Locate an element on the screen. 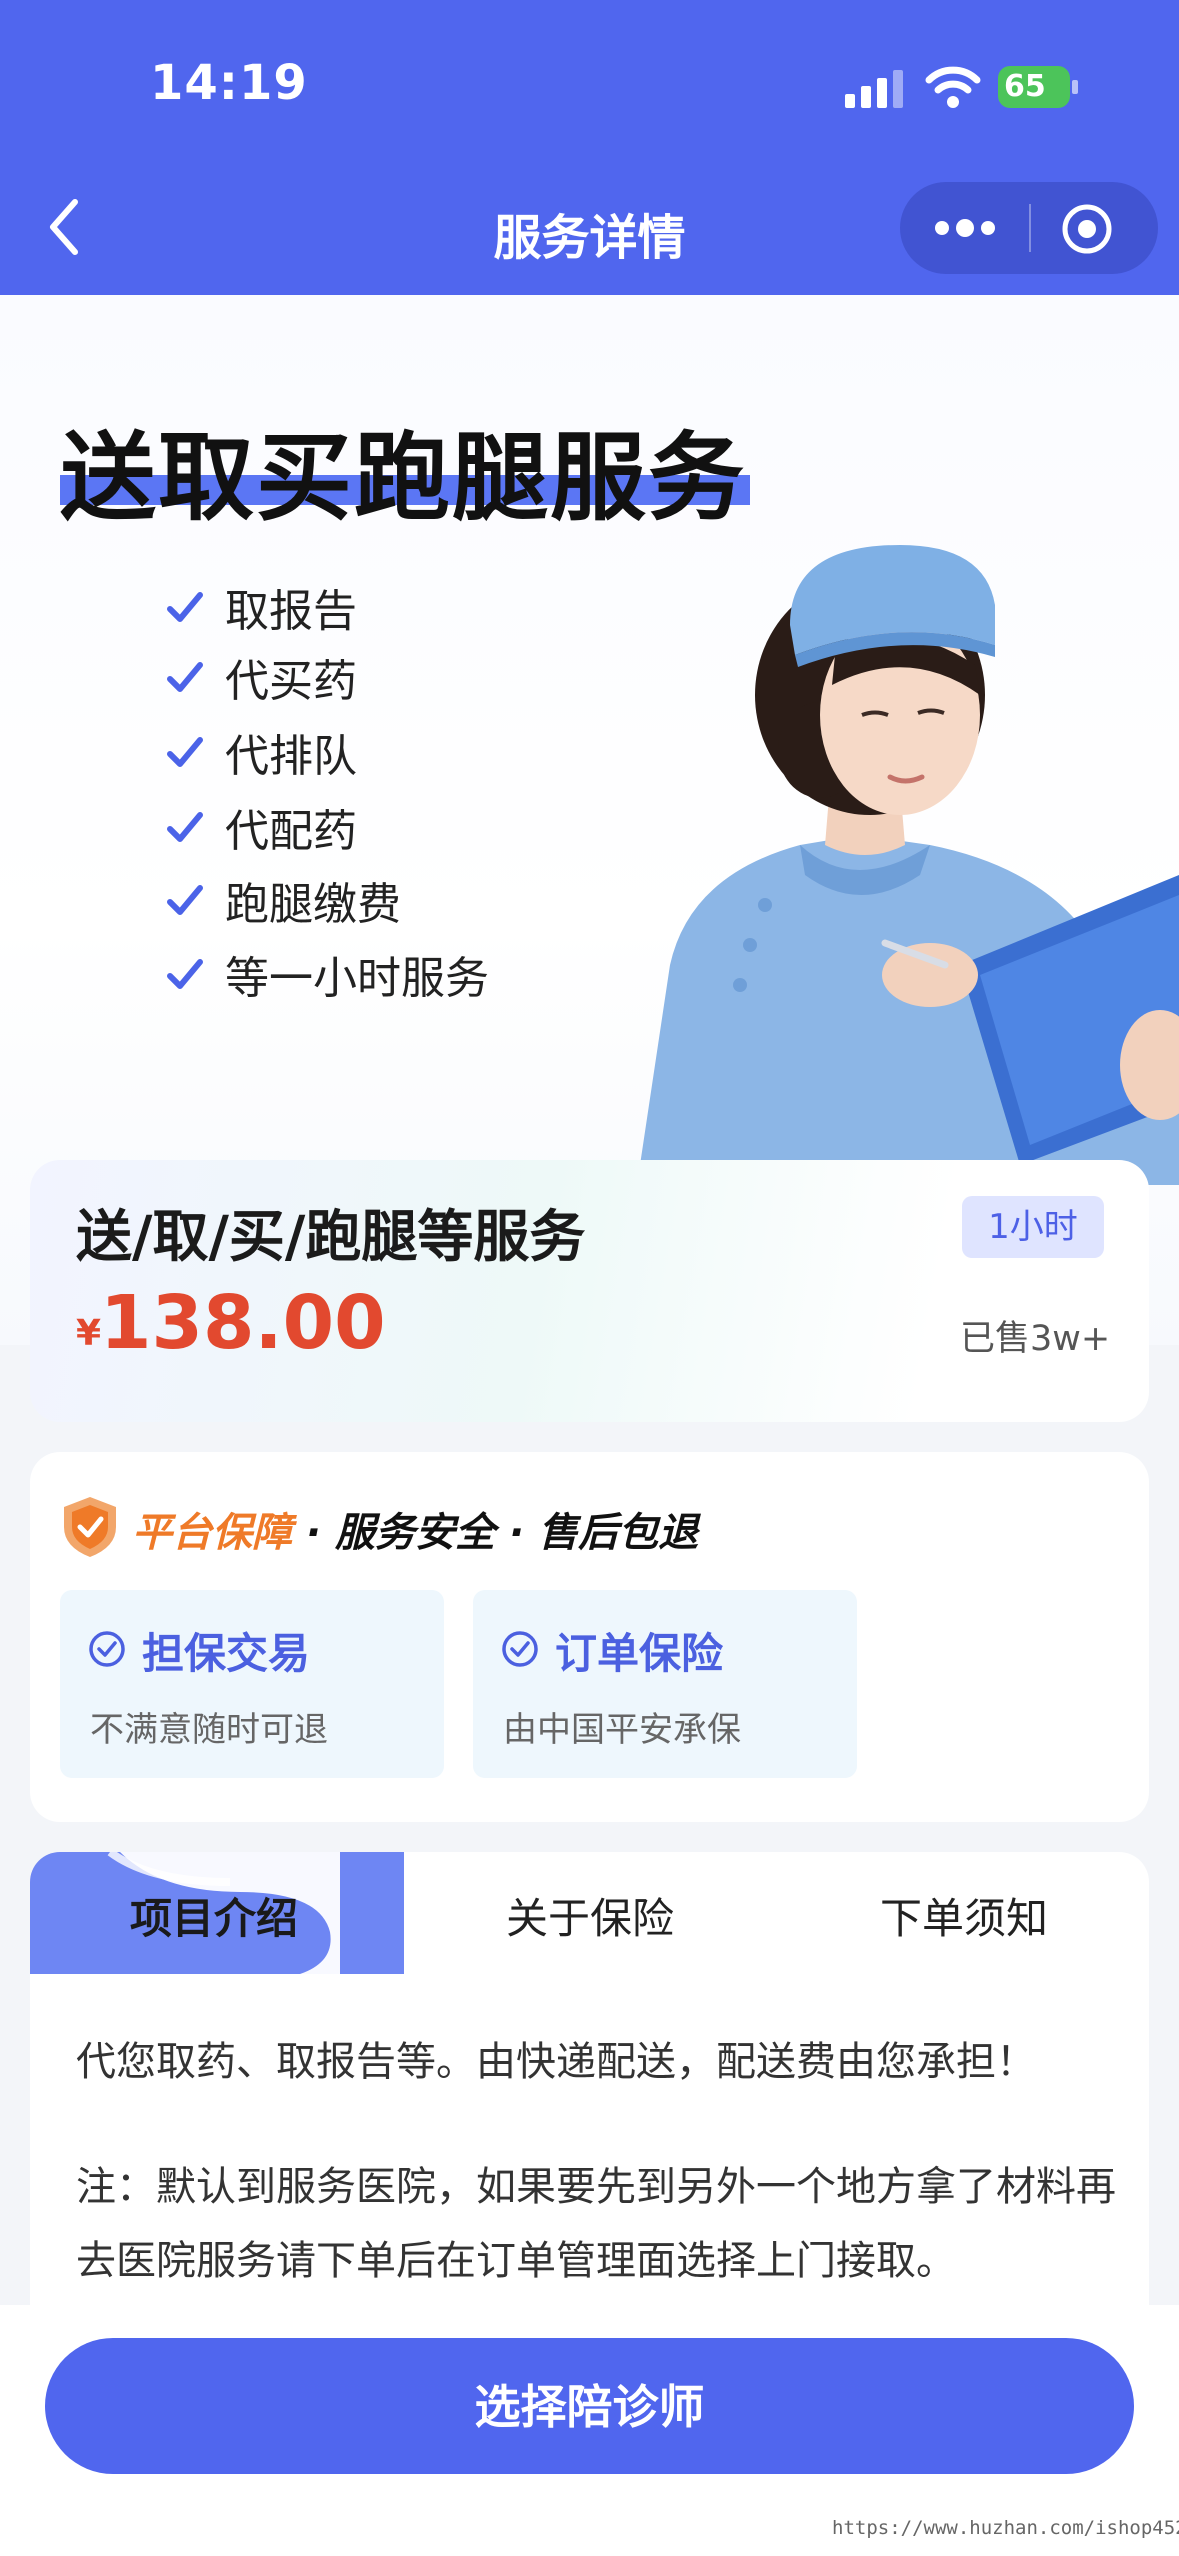 Image resolution: width=1179 pixels, height=2556 pixels. battery-icon: 65 is located at coordinates (1038, 87).